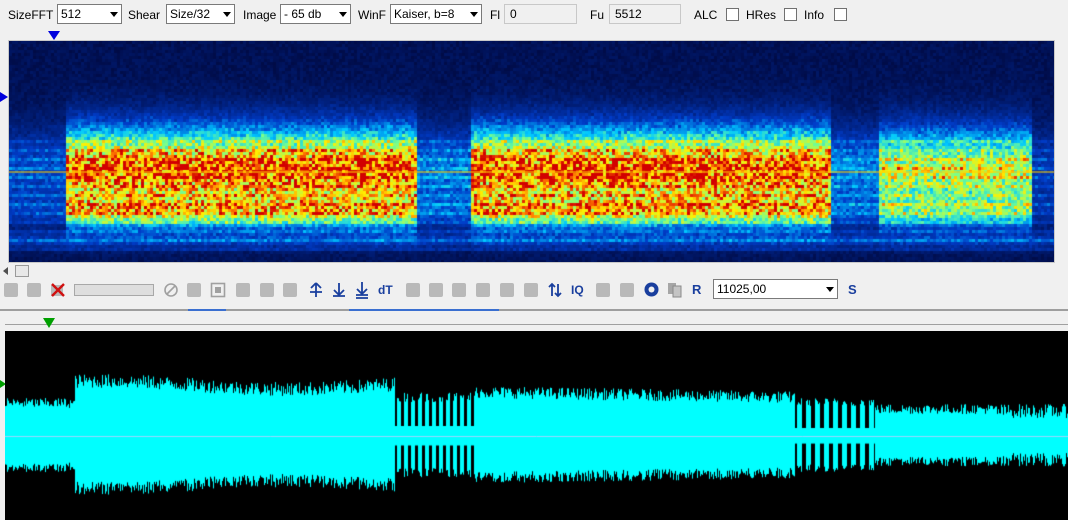  I want to click on hres-label: HRes, so click(761, 15).